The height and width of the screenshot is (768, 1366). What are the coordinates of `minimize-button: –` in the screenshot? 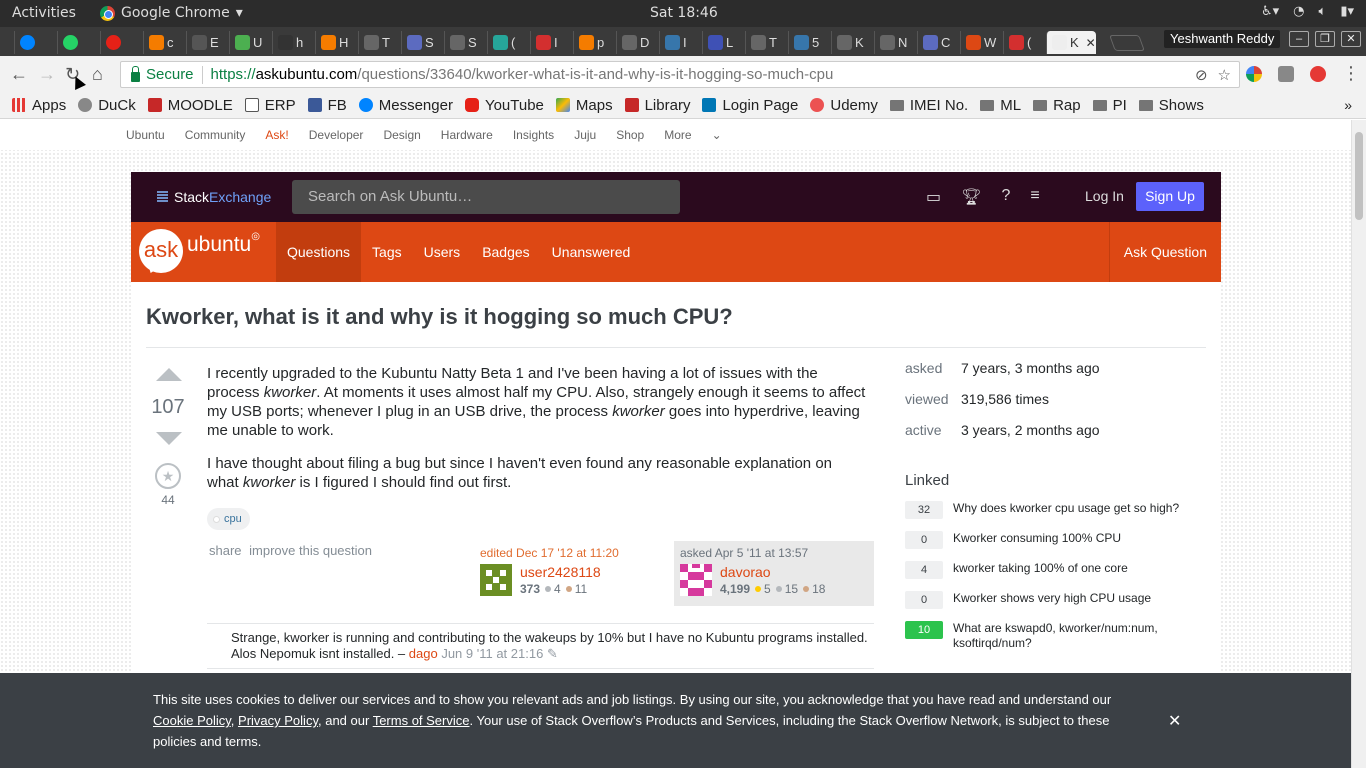 It's located at (1299, 39).